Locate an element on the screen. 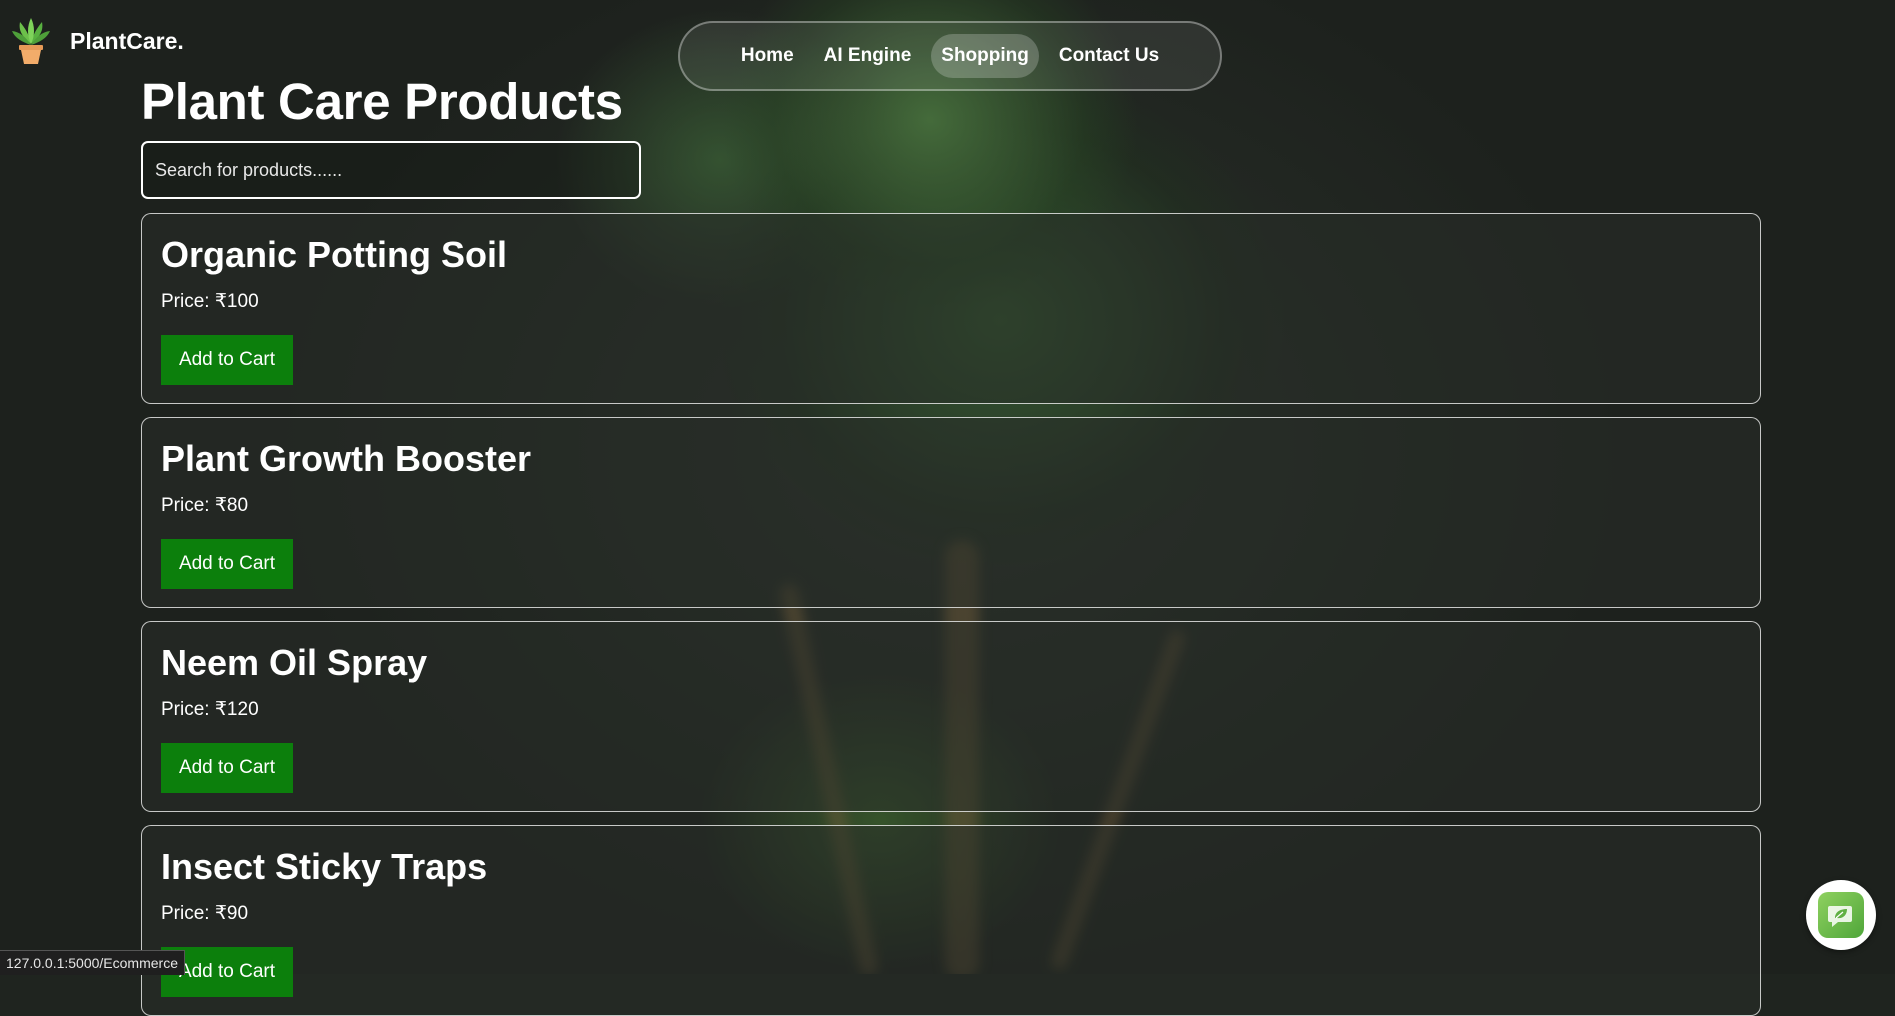 This screenshot has height=1016, width=1895. main-nav: Home AI Engine Shopping Contact Us is located at coordinates (950, 56).